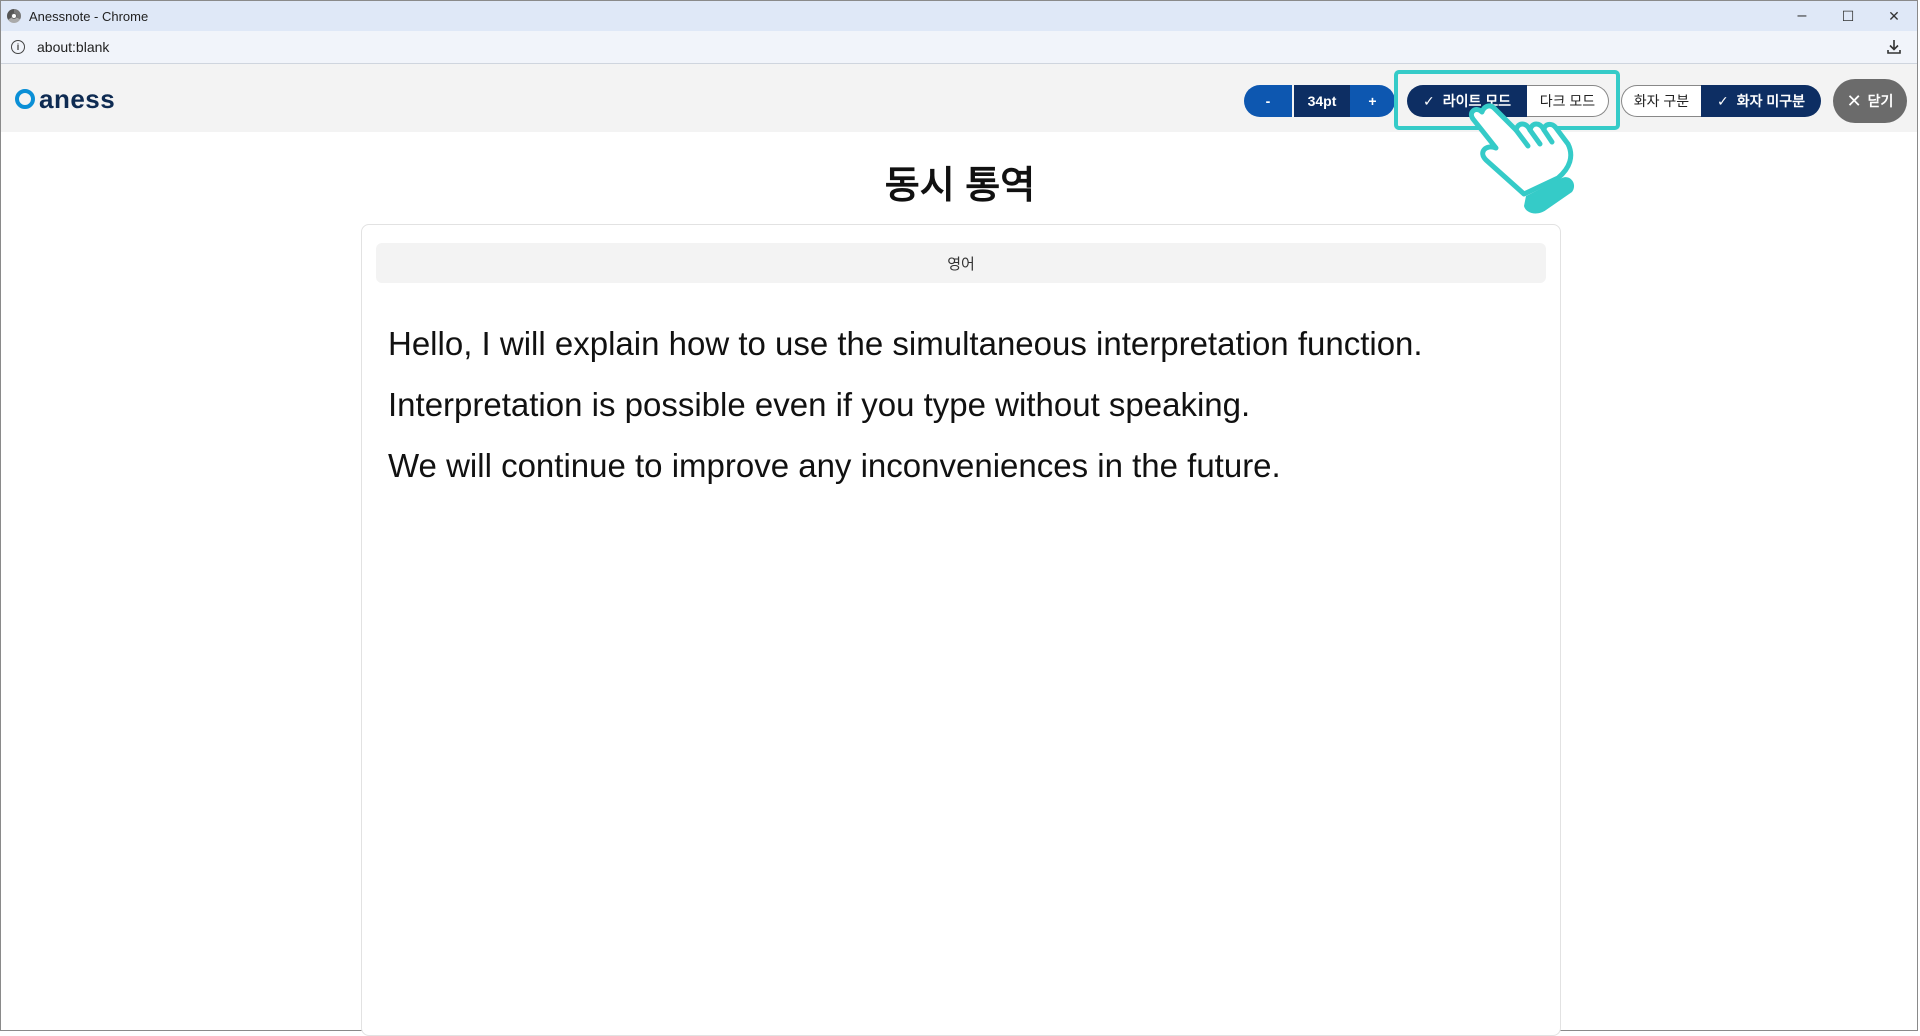  What do you see at coordinates (961, 263) in the screenshot?
I see `language-label: 영어` at bounding box center [961, 263].